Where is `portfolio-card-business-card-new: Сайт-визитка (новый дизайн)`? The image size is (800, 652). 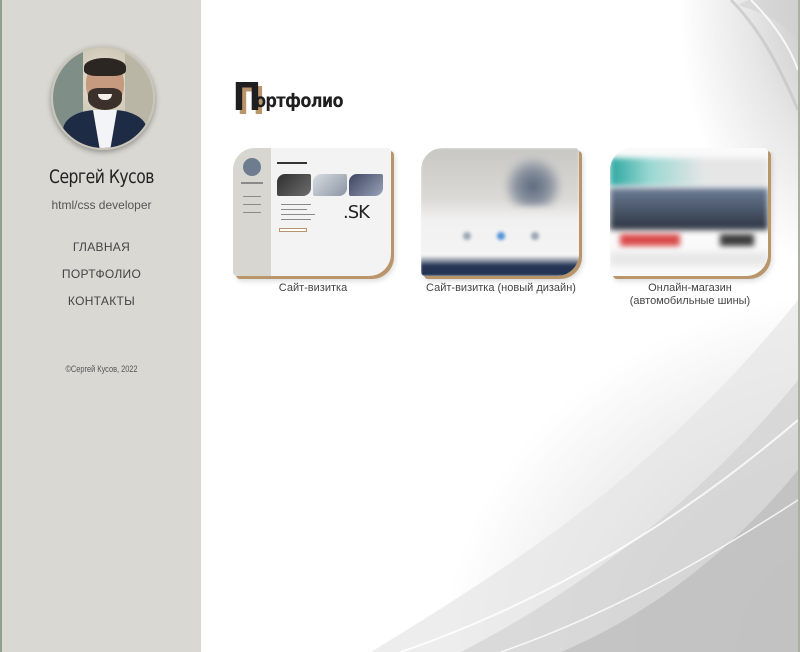 portfolio-card-business-card-new: Сайт-визитка (новый дизайн) is located at coordinates (501, 221).